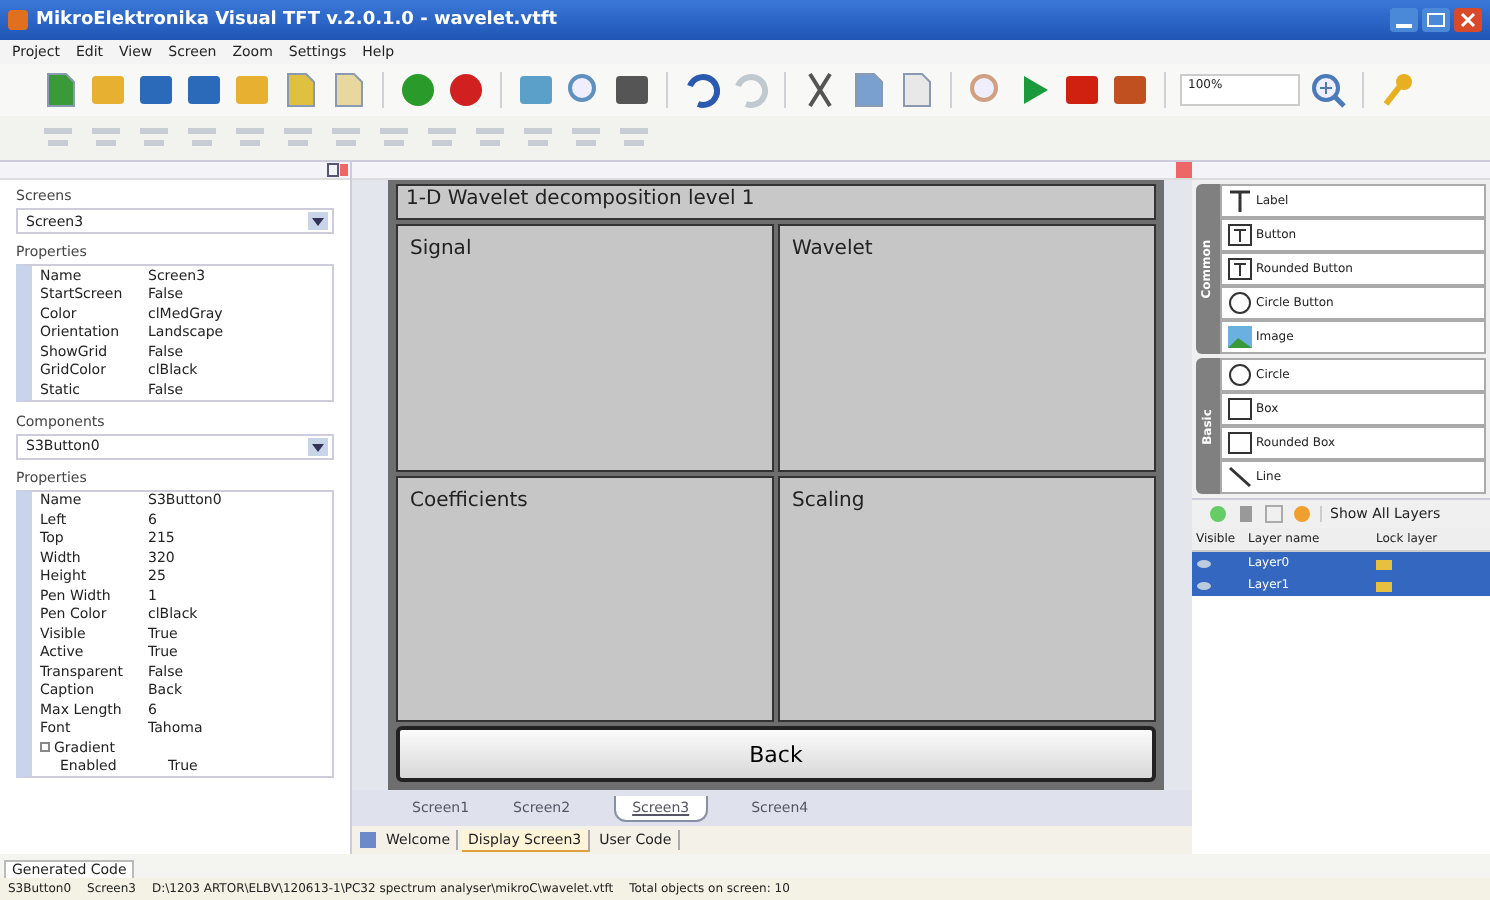  What do you see at coordinates (1082, 90) in the screenshot?
I see `stop-icon` at bounding box center [1082, 90].